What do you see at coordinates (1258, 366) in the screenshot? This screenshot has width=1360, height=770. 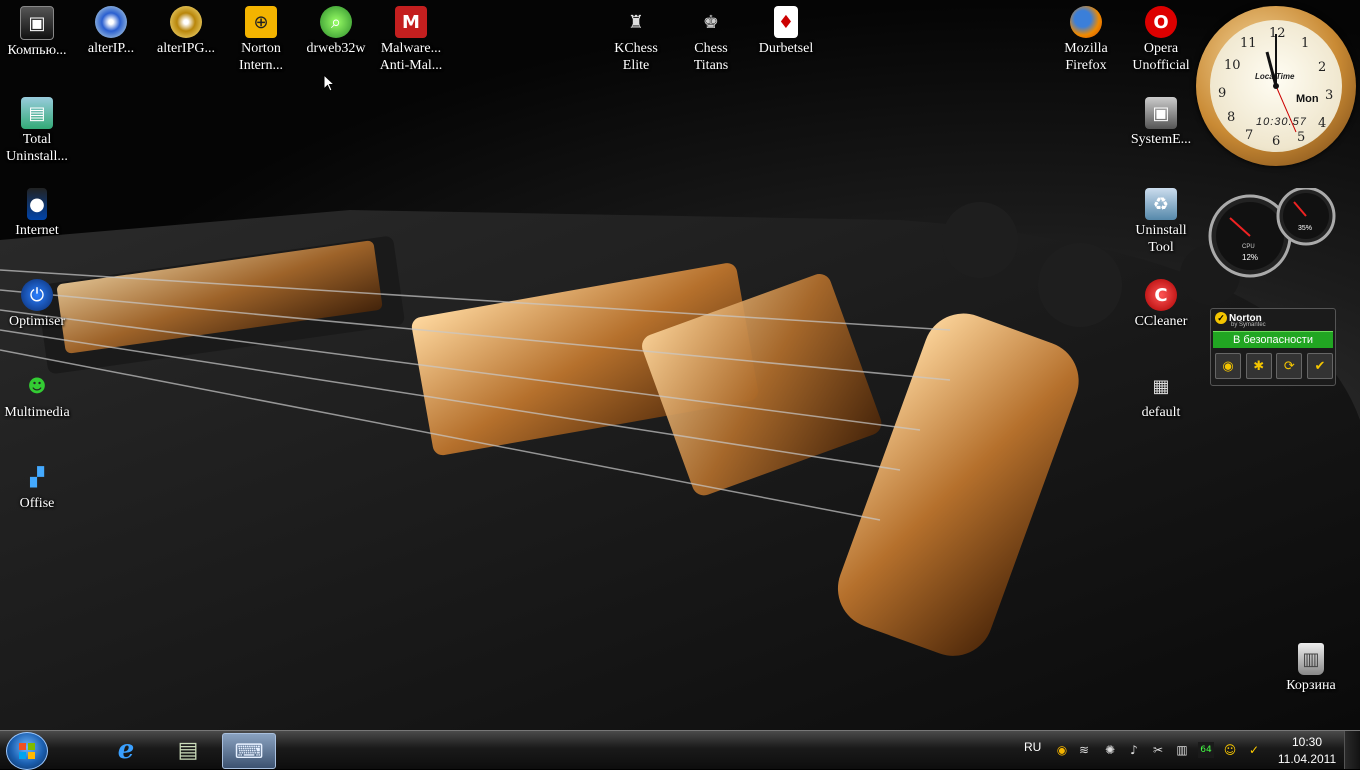 I see `norton-tools-button: ✱` at bounding box center [1258, 366].